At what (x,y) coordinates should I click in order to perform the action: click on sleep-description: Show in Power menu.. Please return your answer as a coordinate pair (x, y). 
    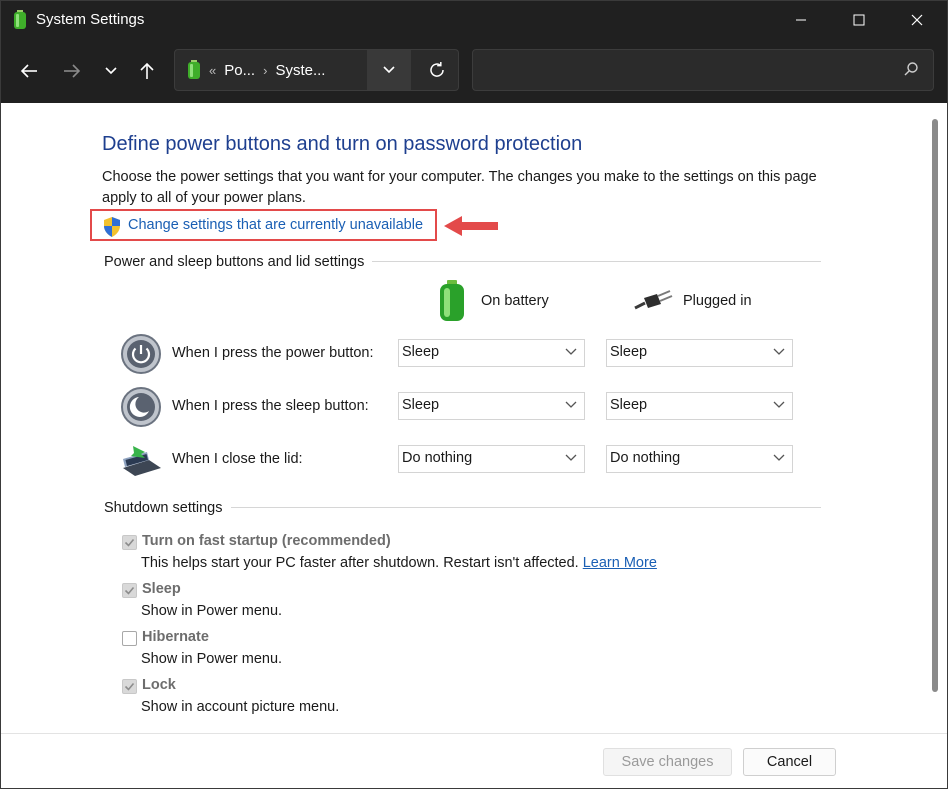
    Looking at the image, I should click on (212, 611).